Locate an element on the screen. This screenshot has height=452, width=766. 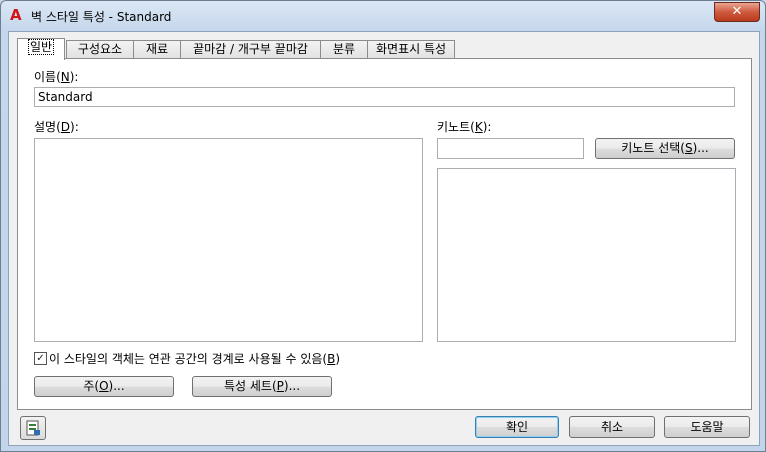
autocad-app-icon: A is located at coordinates (17, 15).